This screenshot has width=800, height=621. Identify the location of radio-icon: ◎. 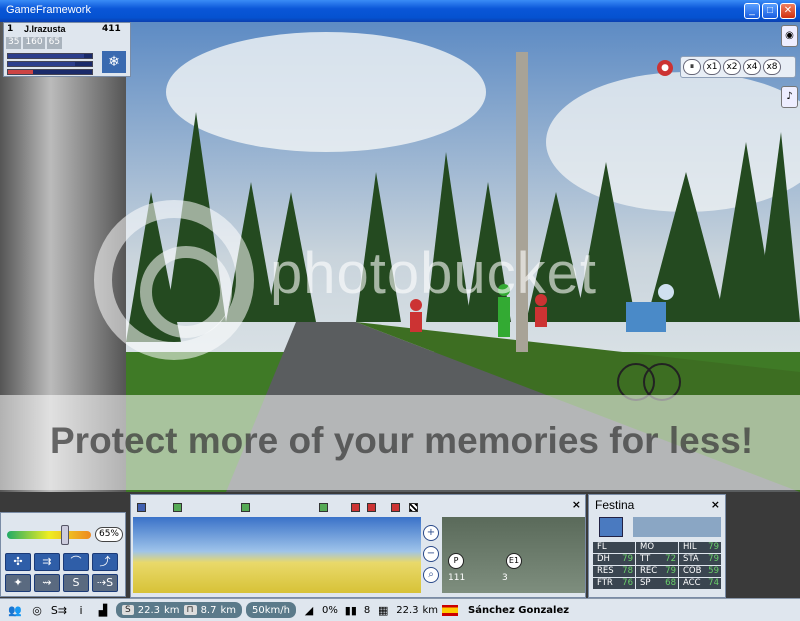
(37, 610).